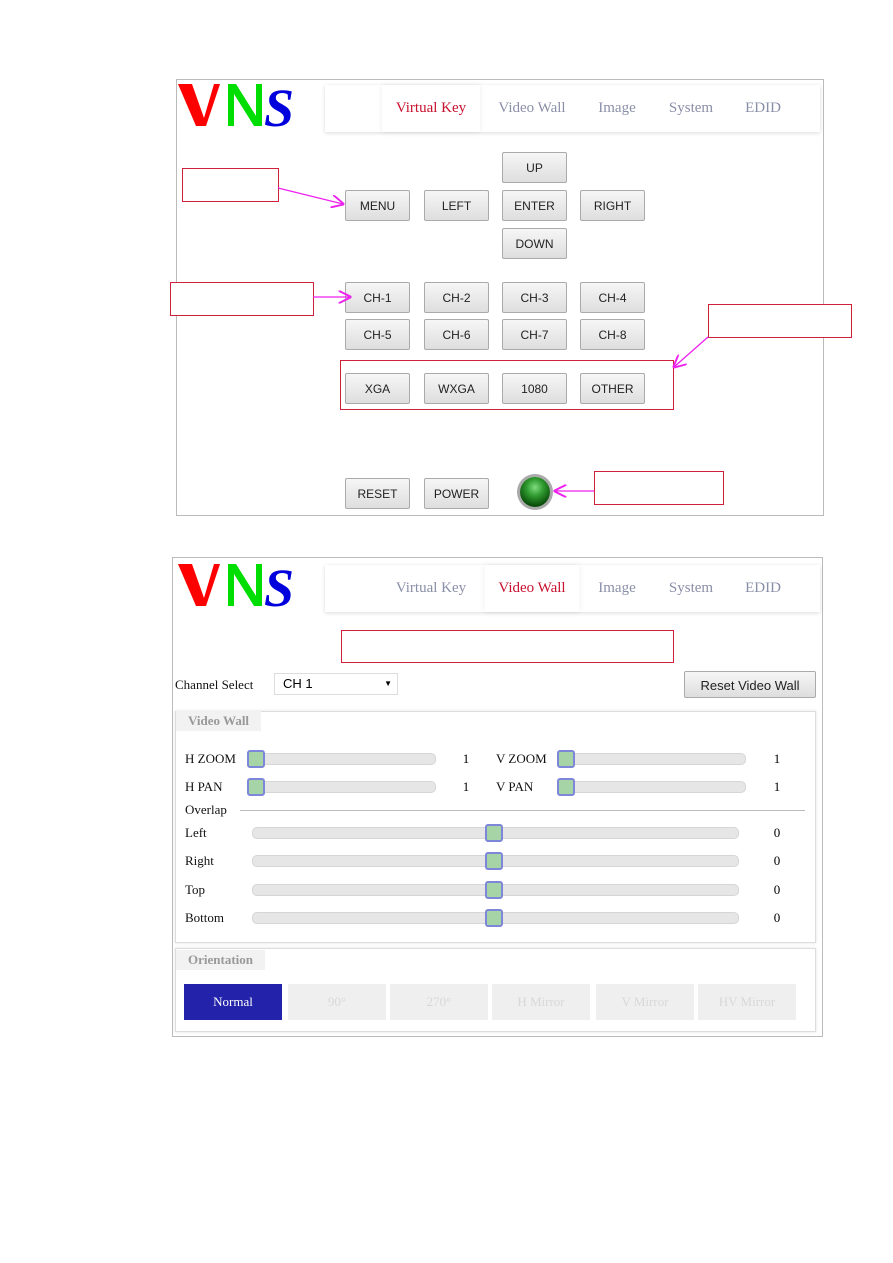  Describe the element at coordinates (388, 683) in the screenshot. I see `dropdown-arrow-icon: ▼` at that location.